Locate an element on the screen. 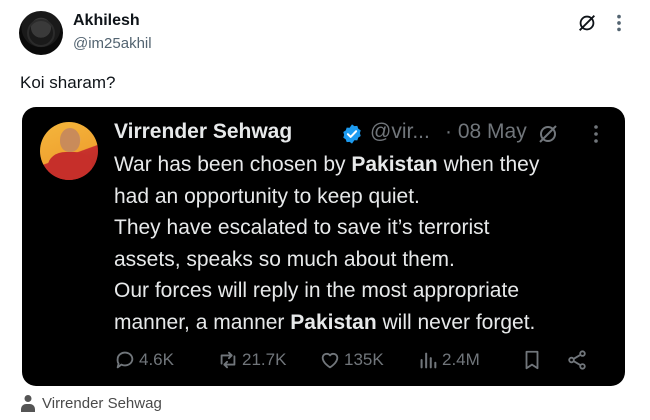 Image resolution: width=650 pixels, height=420 pixels. action-bar: 4.6K 21.7K 135K 2.4M is located at coordinates (364, 360).